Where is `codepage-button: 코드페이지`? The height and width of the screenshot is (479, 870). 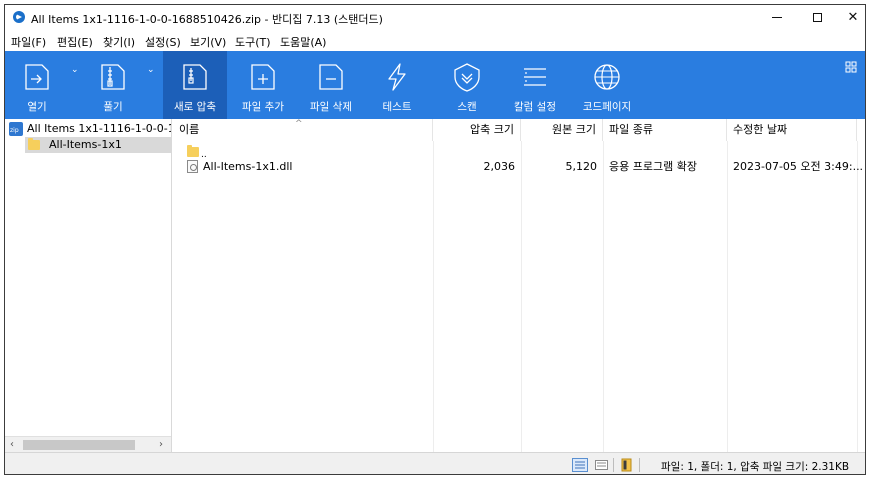 codepage-button: 코드페이지 is located at coordinates (607, 85).